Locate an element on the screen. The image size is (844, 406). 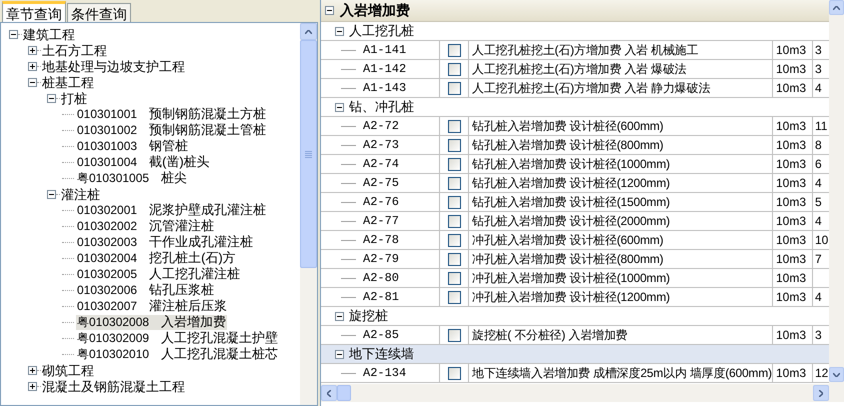
tree-item: 粤010302008 入岩增加费 is located at coordinates (152, 322).